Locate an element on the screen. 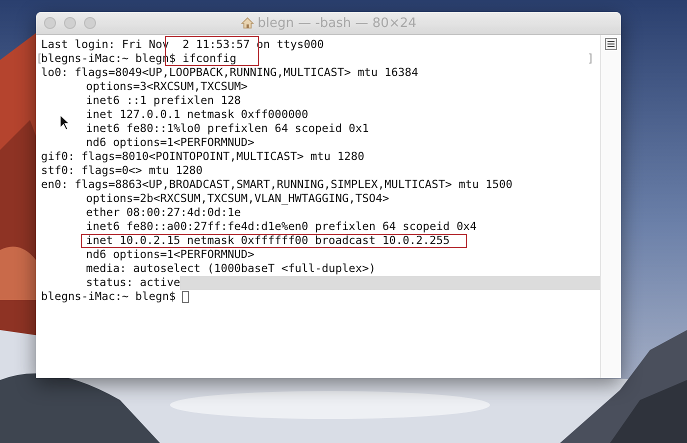 This screenshot has width=687, height=443. close-button is located at coordinates (50, 23).